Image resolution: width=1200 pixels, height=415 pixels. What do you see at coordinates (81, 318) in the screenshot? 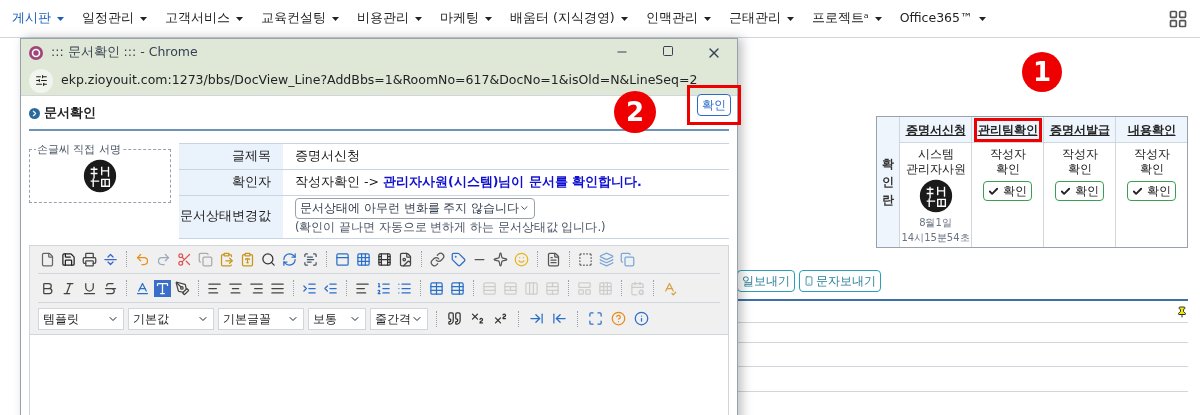
I see `editor-dropdown: 템플릿` at bounding box center [81, 318].